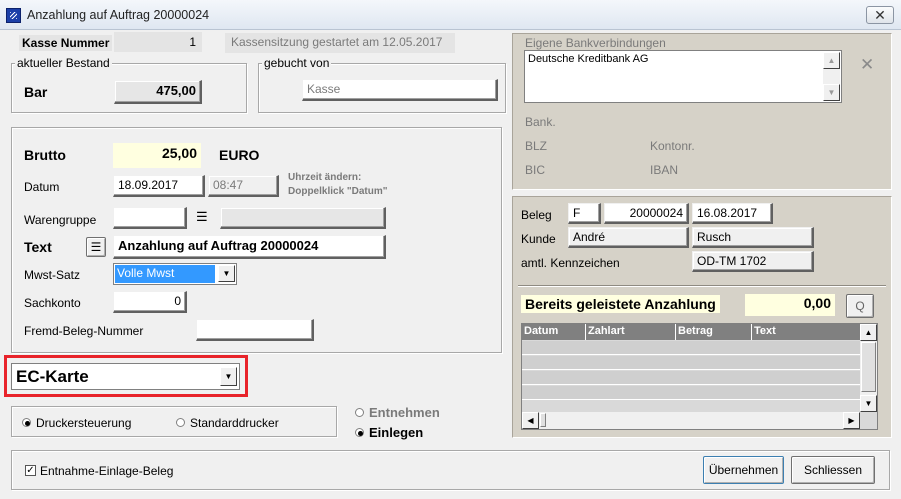 The height and width of the screenshot is (499, 901). I want to click on brutto-input: 25,00, so click(157, 155).